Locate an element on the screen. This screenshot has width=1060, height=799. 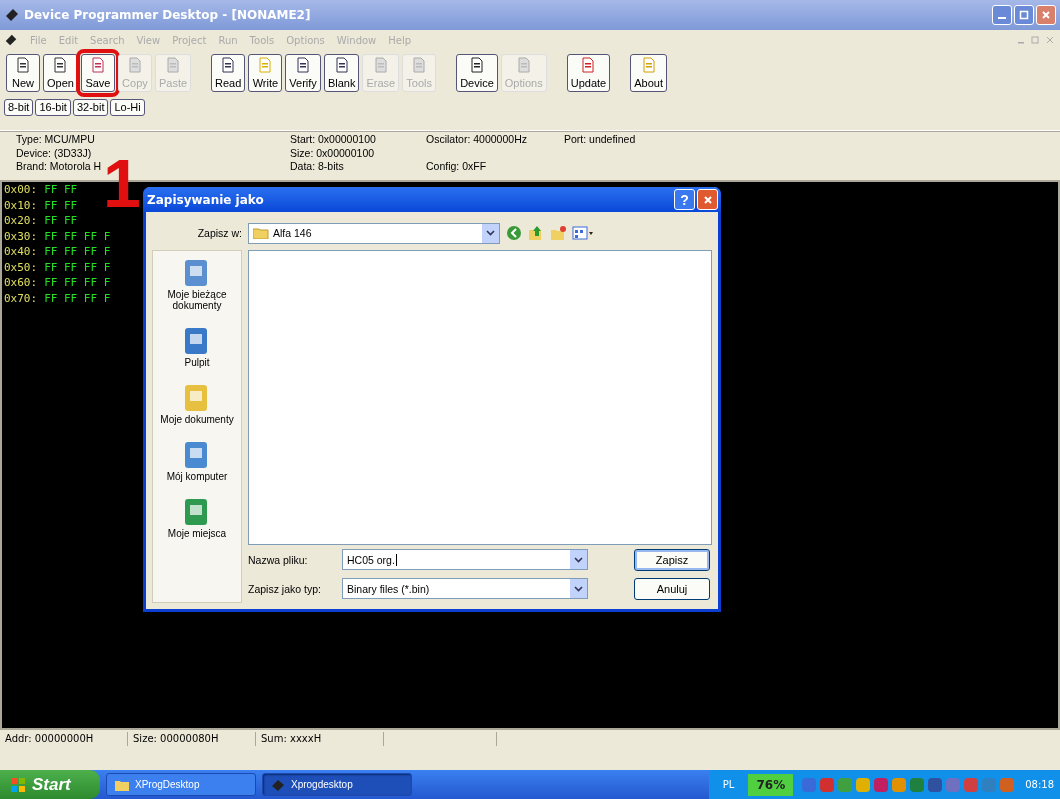
help-button: ? is located at coordinates (684, 199).